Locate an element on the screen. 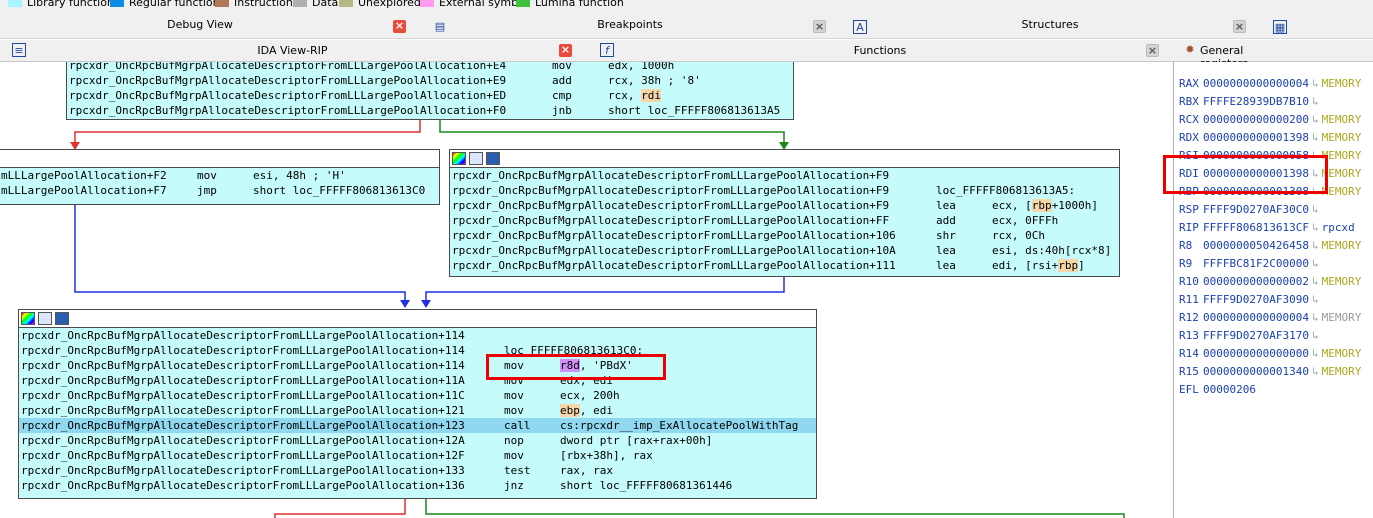 The height and width of the screenshot is (518, 1373). register-highlight: ebp is located at coordinates (570, 410).